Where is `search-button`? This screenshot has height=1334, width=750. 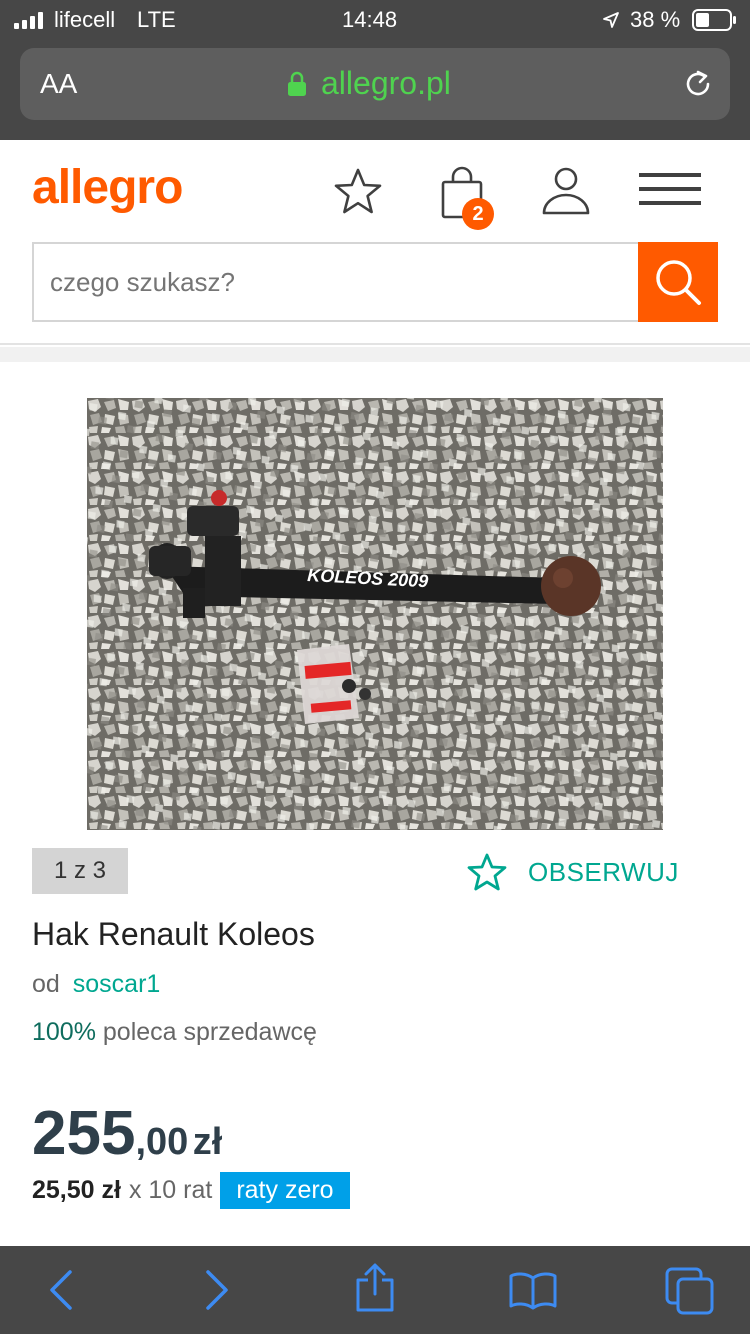
search-button is located at coordinates (678, 282).